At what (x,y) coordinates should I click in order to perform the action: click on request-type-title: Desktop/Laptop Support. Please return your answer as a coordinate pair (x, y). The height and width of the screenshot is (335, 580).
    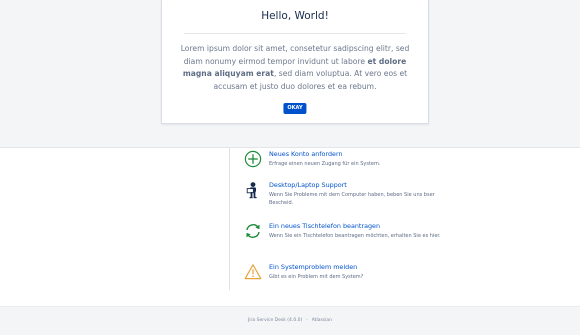
    Looking at the image, I should click on (308, 185).